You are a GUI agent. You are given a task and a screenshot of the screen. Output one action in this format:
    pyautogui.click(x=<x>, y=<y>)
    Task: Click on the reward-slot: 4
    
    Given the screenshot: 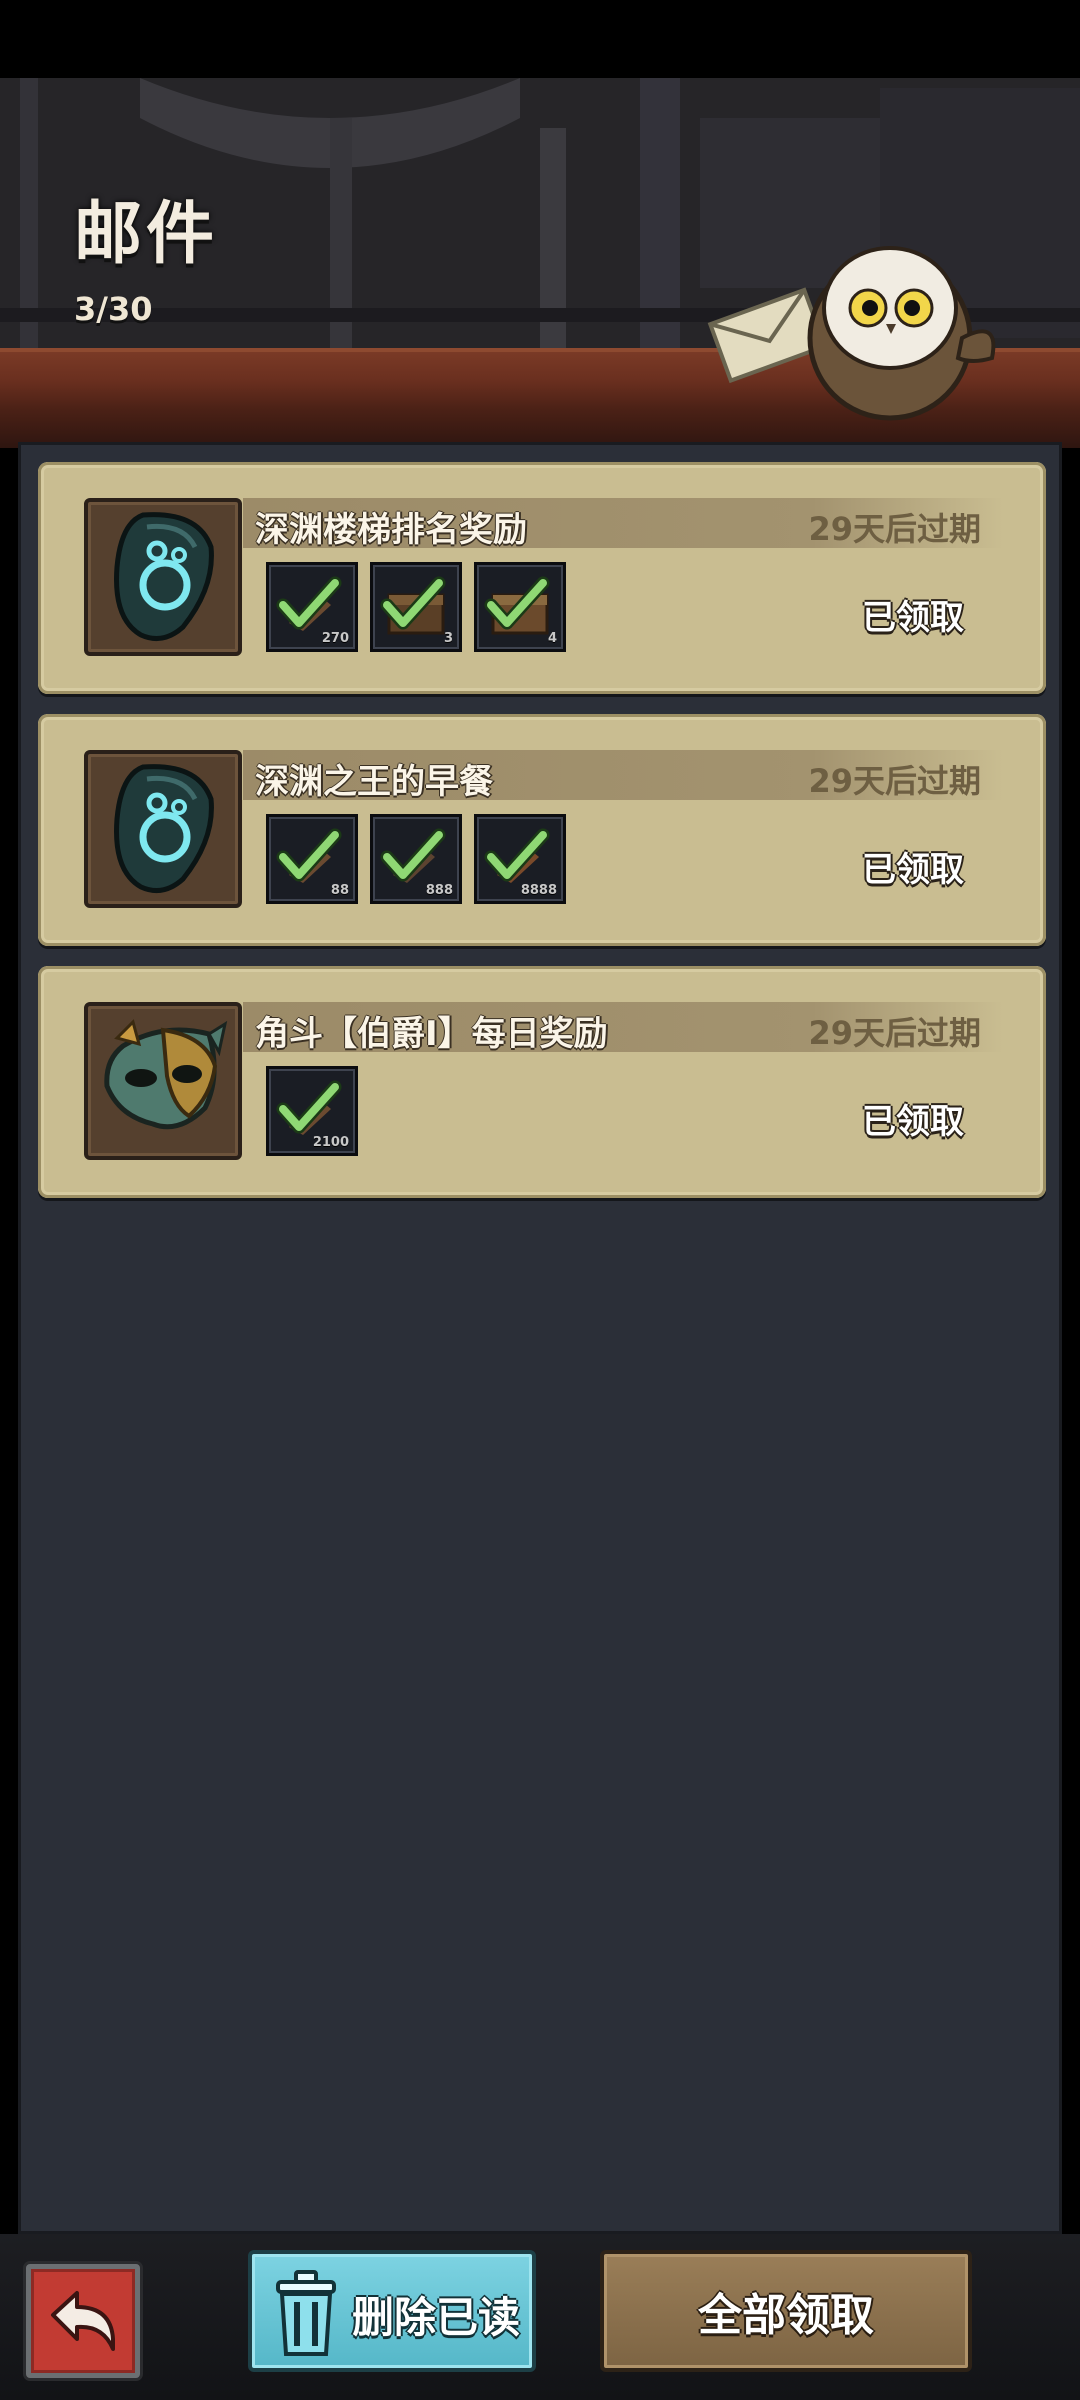 What is the action you would take?
    pyautogui.click(x=520, y=607)
    